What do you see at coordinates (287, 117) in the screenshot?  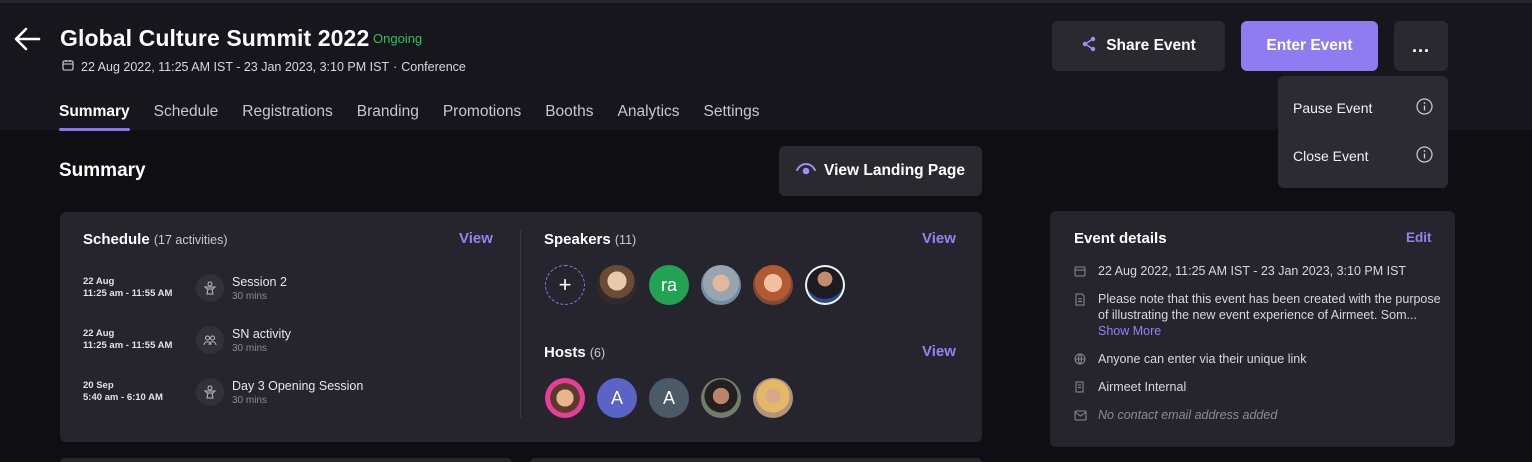 I see `tab-registrations: Registrations` at bounding box center [287, 117].